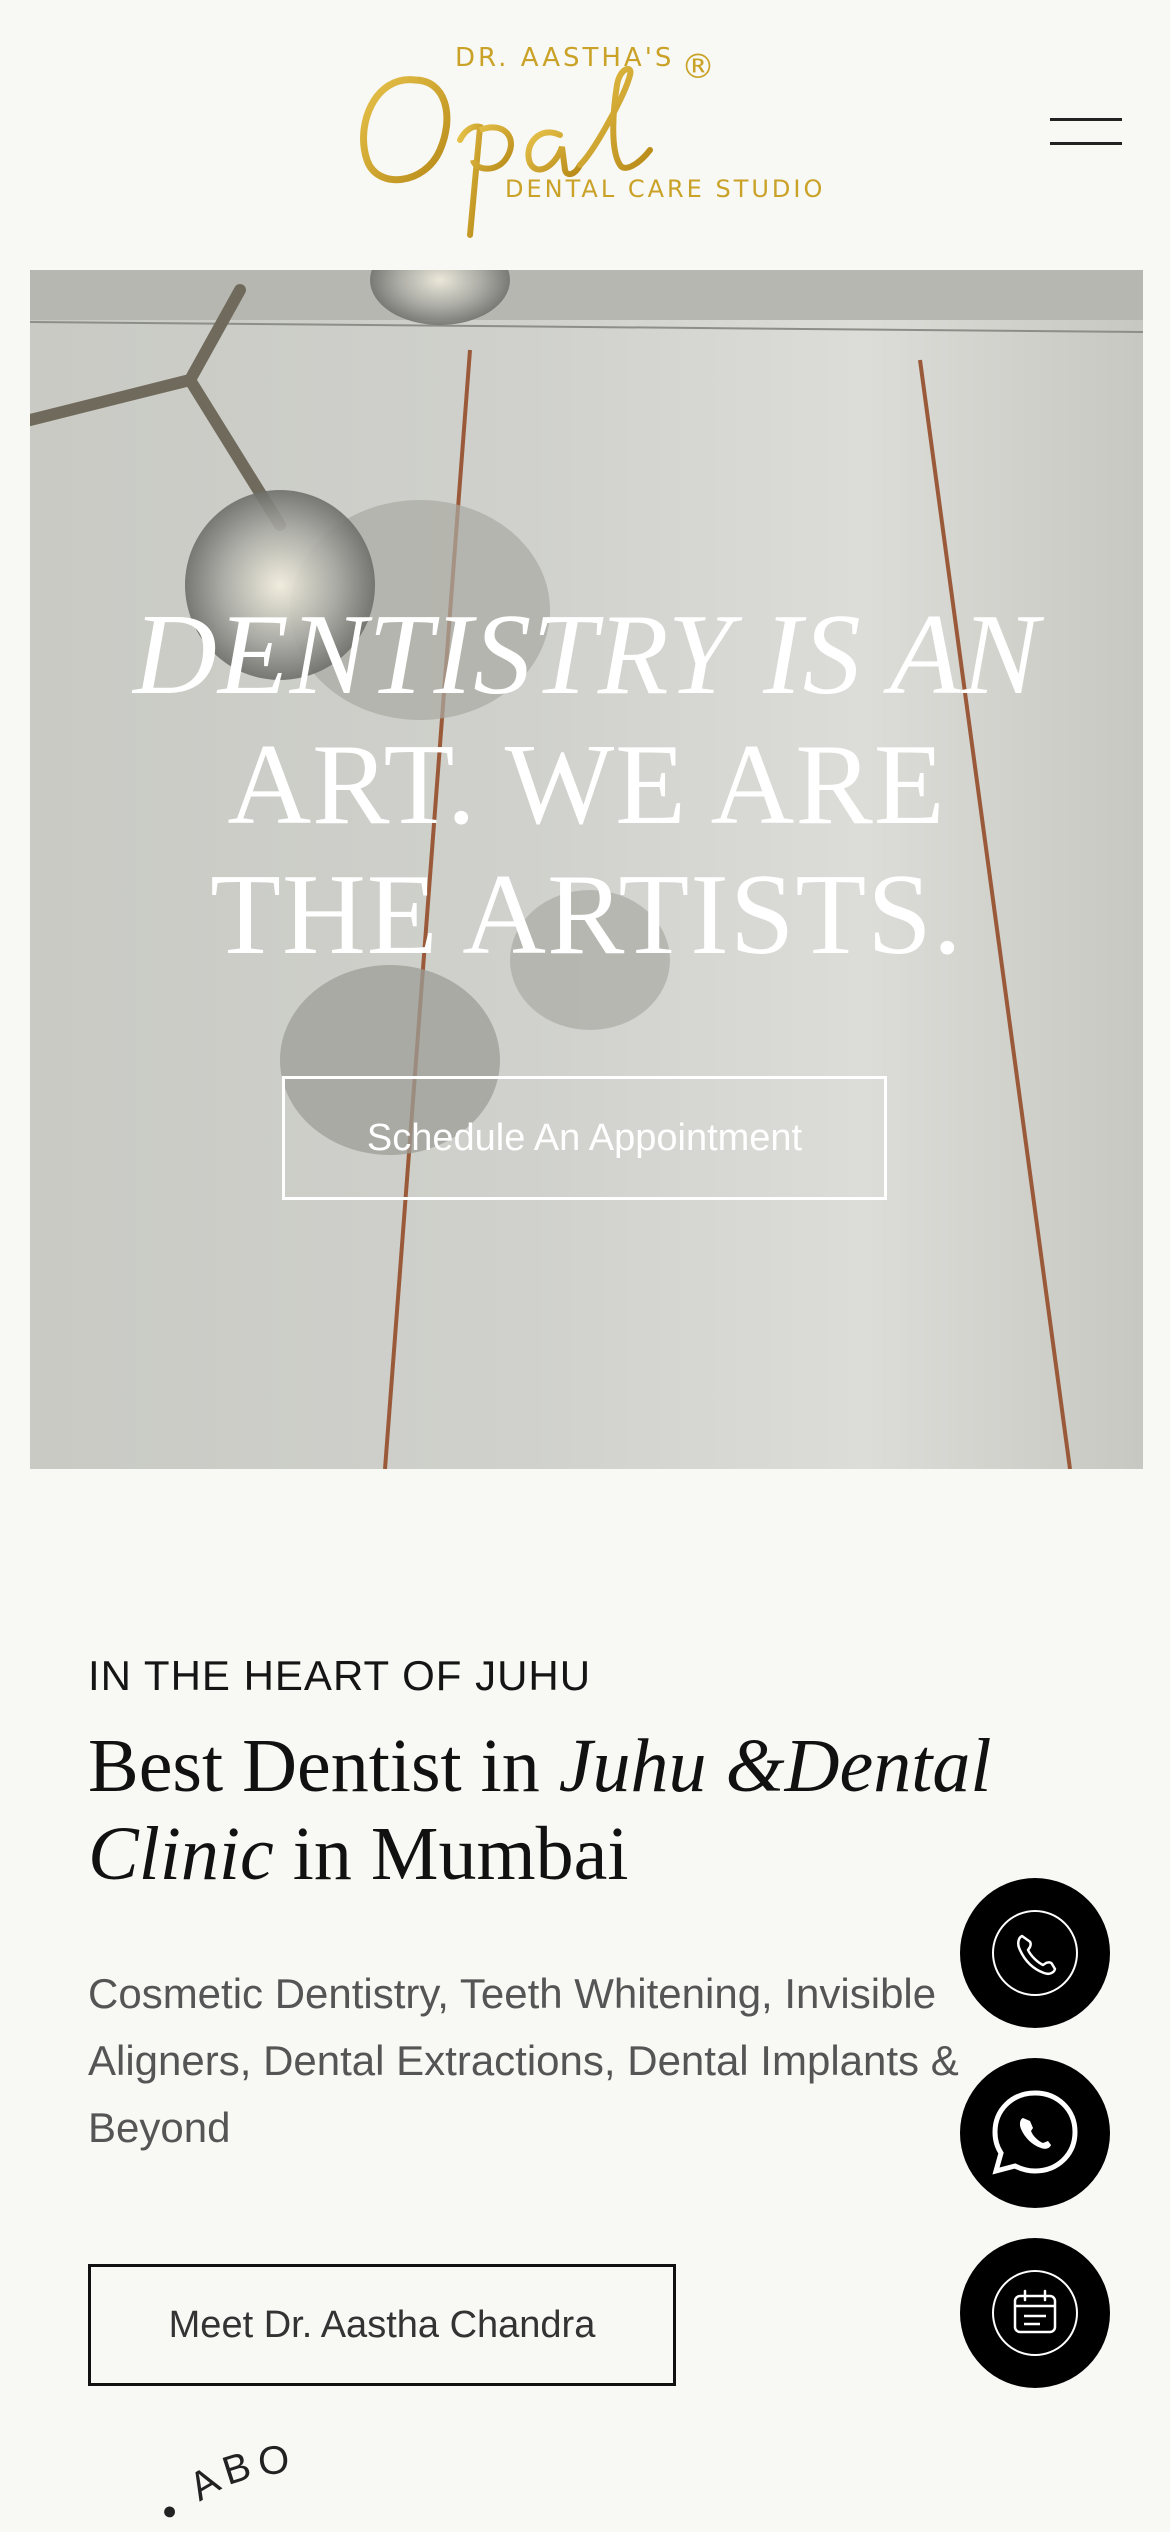 This screenshot has height=2532, width=1170. What do you see at coordinates (382, 2325) in the screenshot?
I see `meet-doctor-button: Meet Dr. Aastha Chandra` at bounding box center [382, 2325].